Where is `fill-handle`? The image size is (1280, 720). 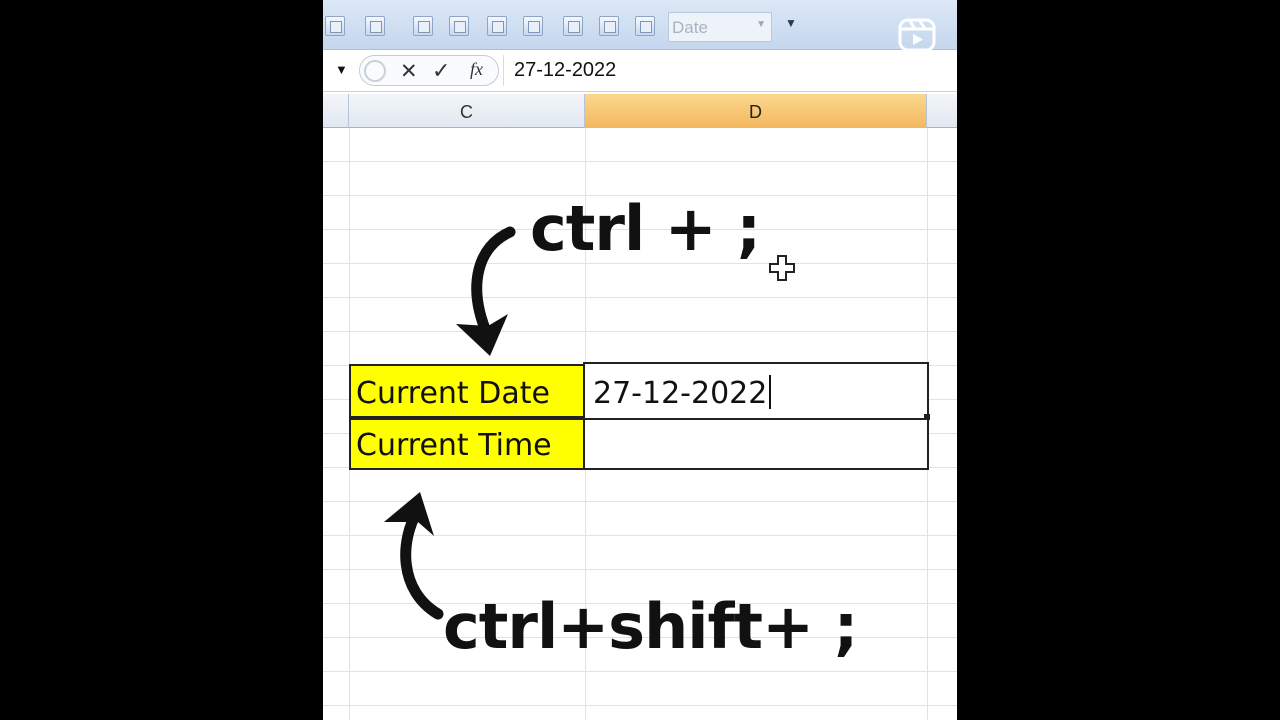
fill-handle is located at coordinates (927, 417).